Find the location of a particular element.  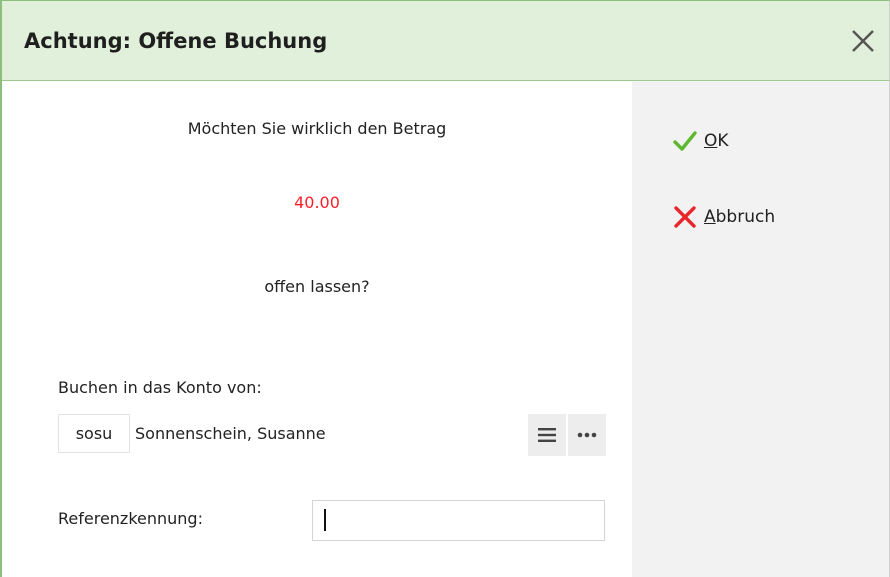

dialog-titlebar: Achtung: Offene Buchung is located at coordinates (445, 41).